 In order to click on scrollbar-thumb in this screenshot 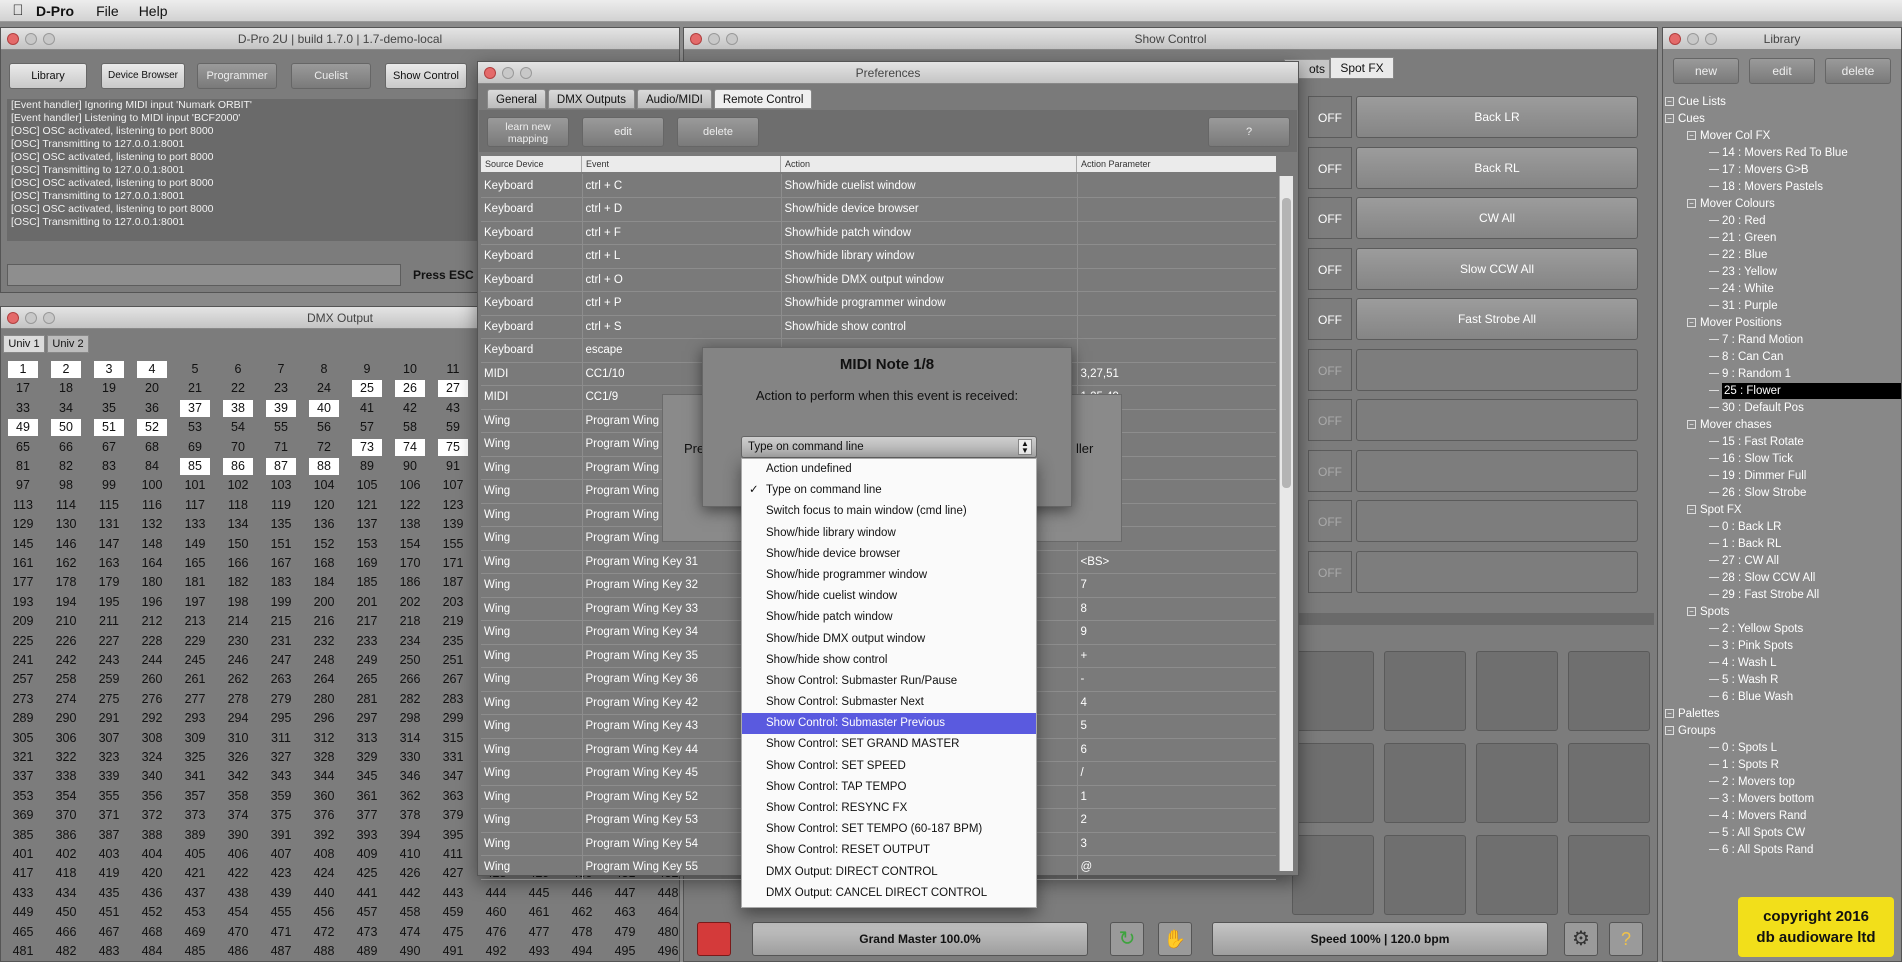, I will do `click(1286, 343)`.